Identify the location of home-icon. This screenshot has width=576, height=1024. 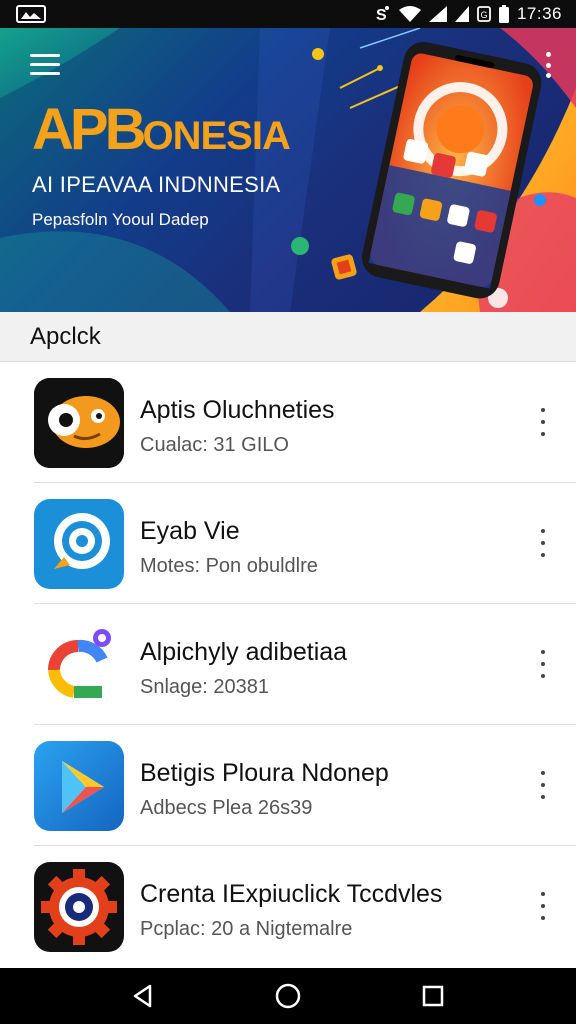
(288, 996).